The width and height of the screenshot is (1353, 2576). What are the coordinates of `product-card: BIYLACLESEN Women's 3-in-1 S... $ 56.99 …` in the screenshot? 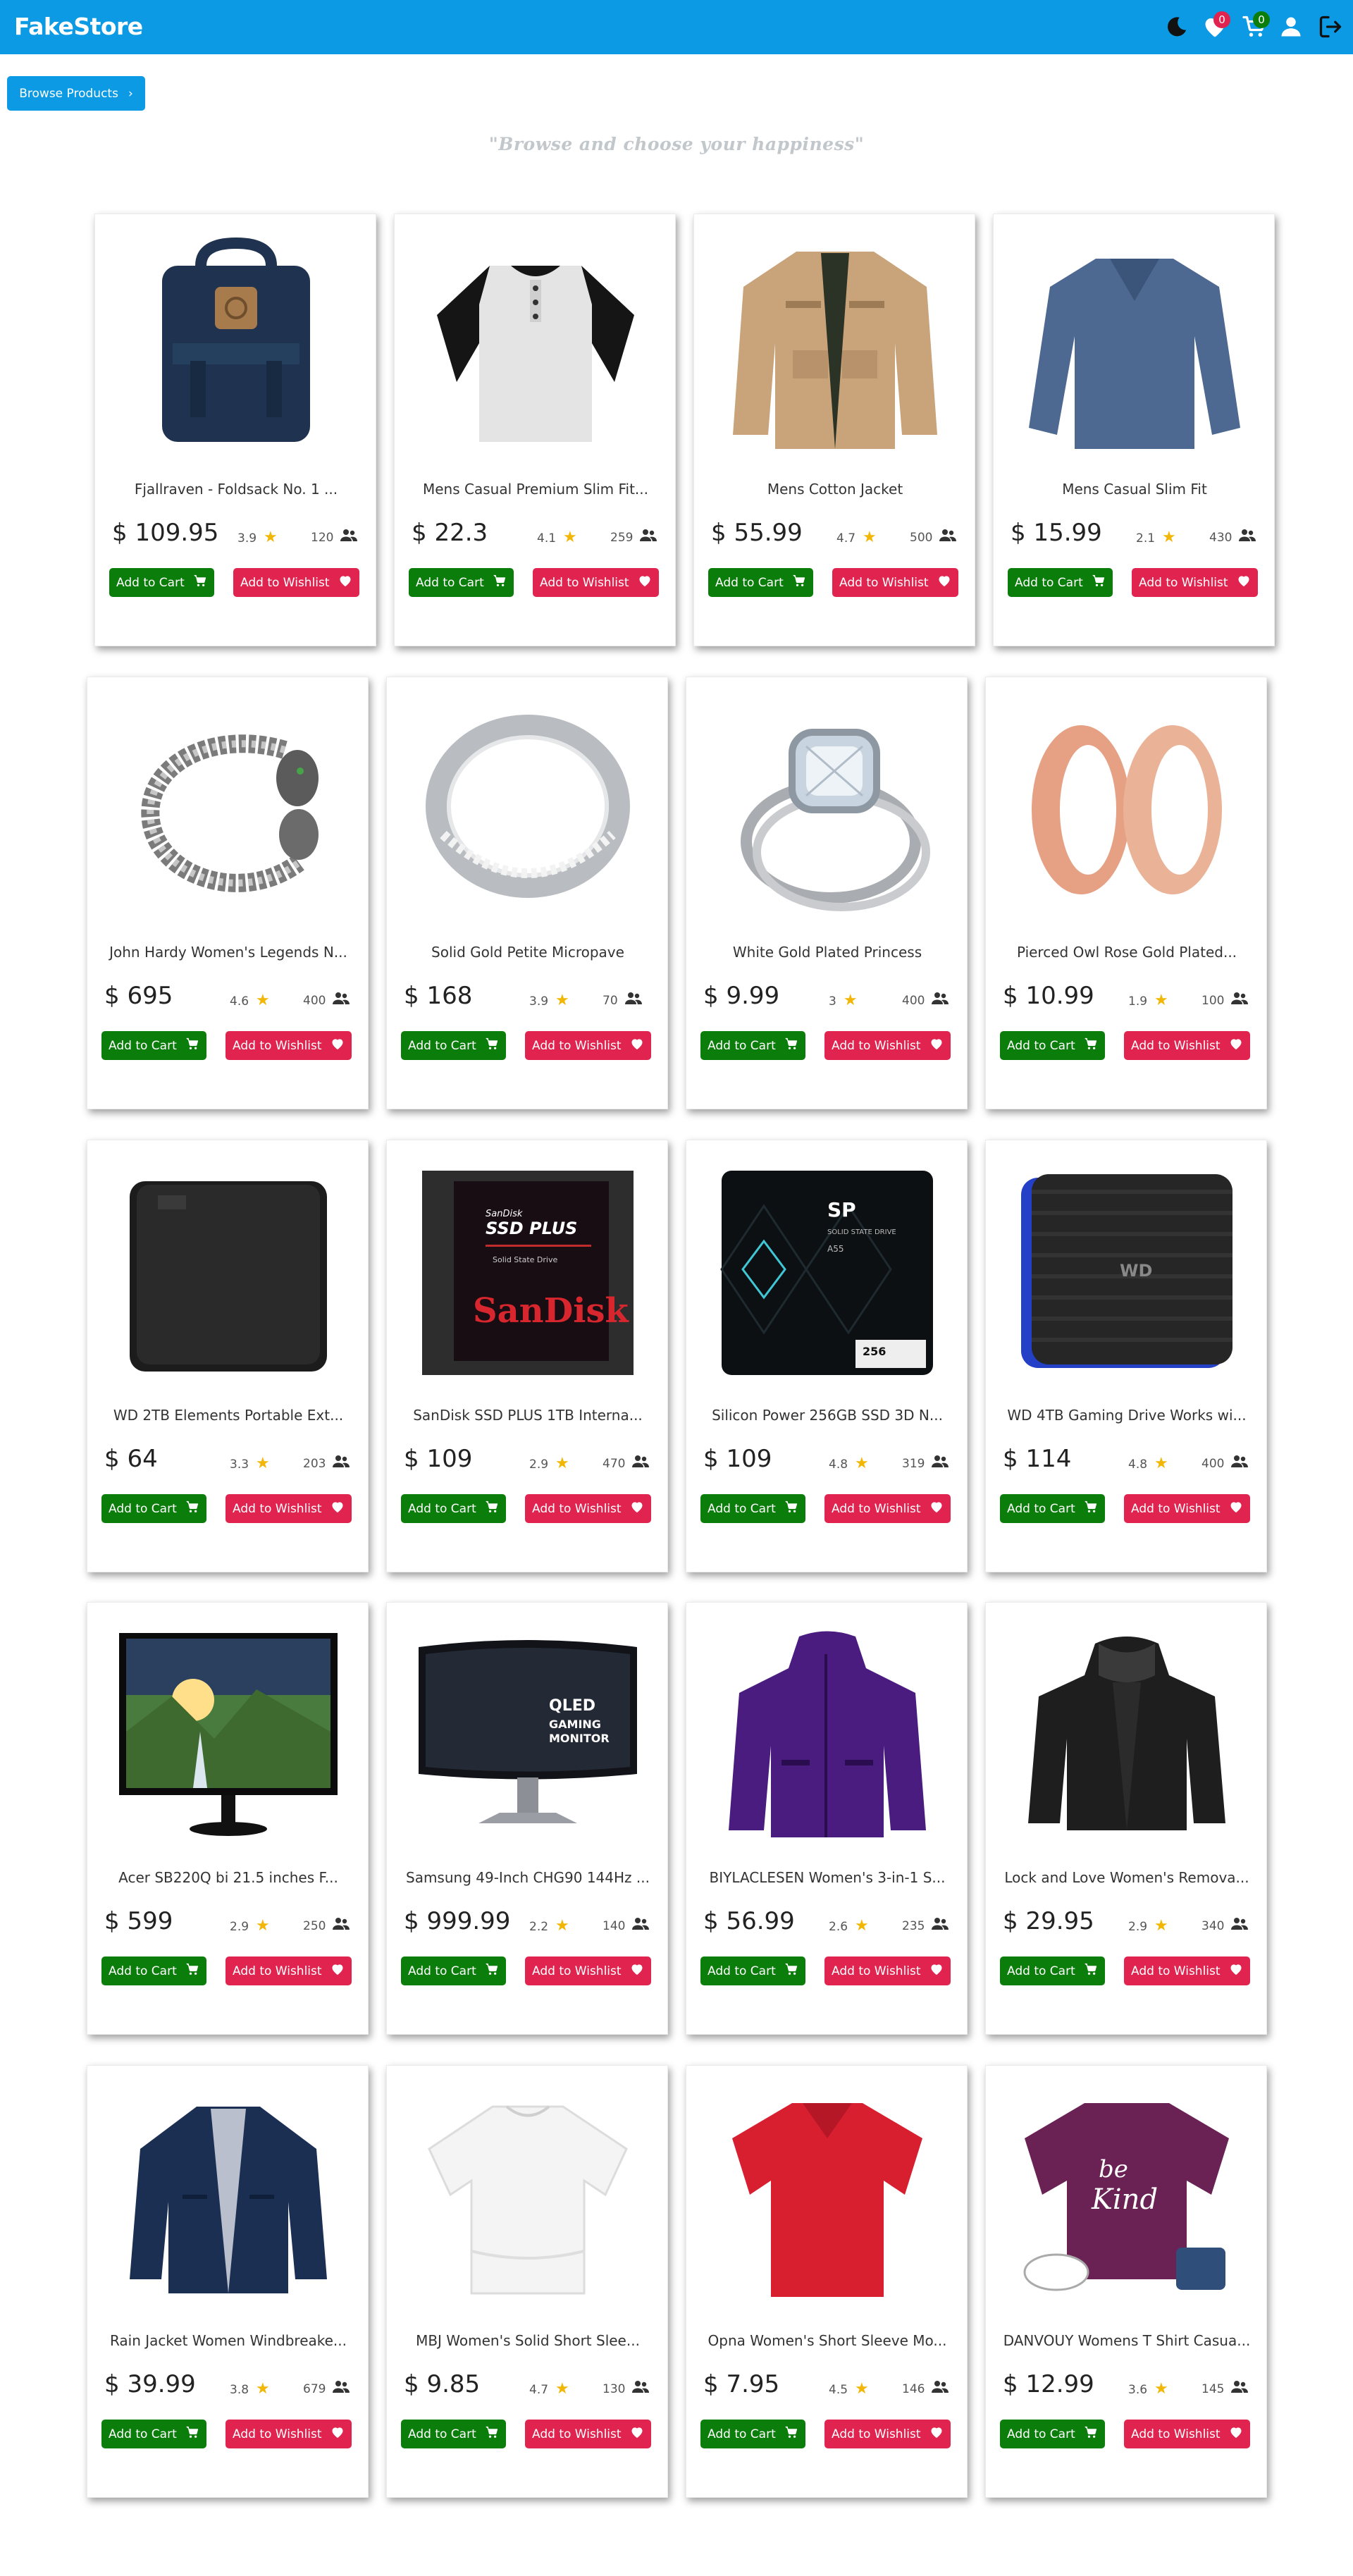 It's located at (827, 1819).